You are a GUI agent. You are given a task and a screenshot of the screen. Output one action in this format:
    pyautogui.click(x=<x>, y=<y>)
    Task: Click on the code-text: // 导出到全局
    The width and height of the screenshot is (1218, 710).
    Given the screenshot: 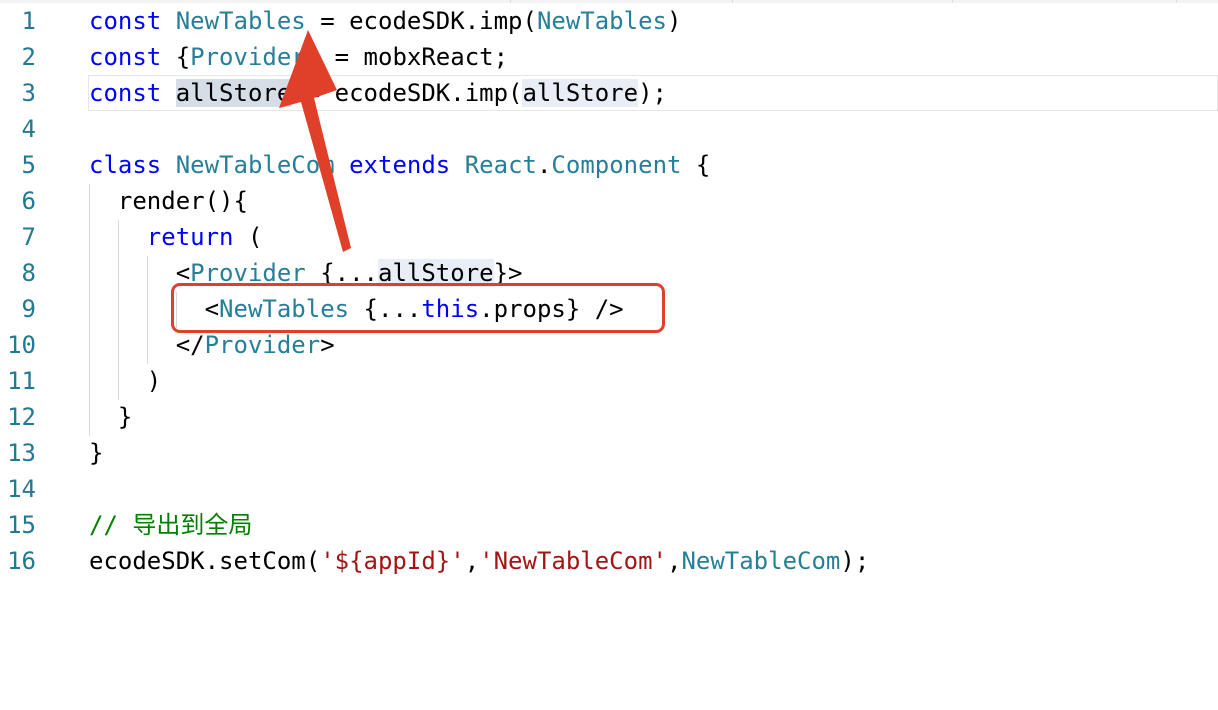 What is the action you would take?
    pyautogui.click(x=170, y=525)
    